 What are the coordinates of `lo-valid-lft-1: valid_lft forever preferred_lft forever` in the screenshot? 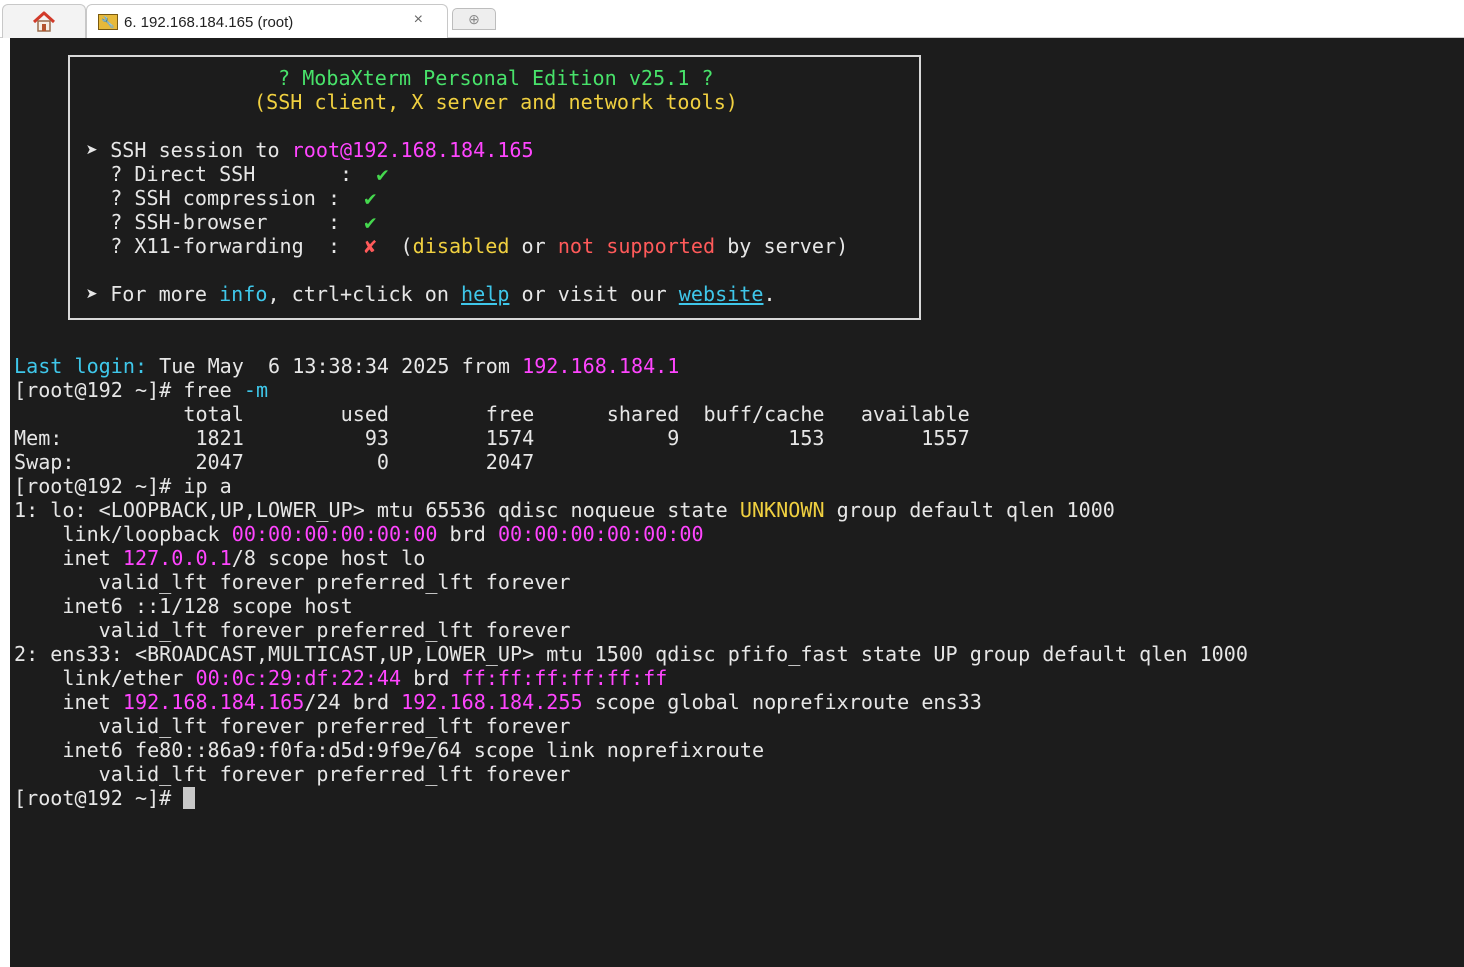 It's located at (292, 582).